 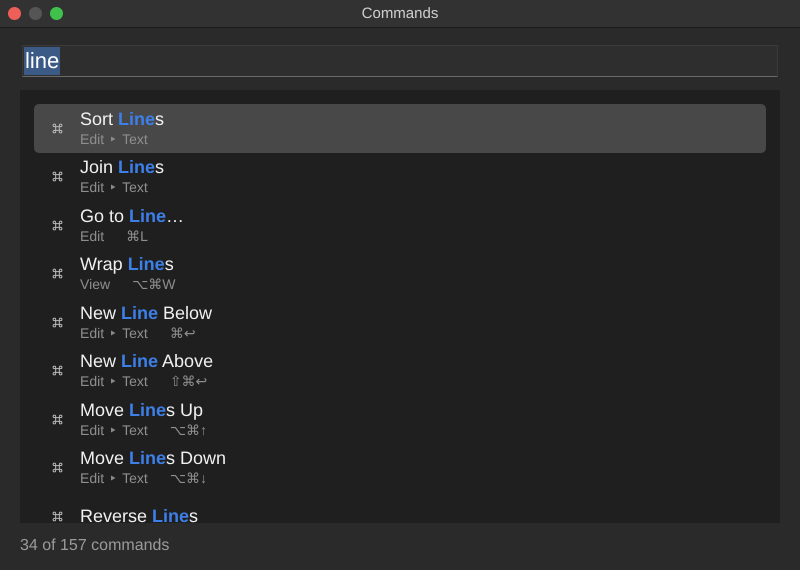 I want to click on command-item: Go to Line… Edit ⌘L, so click(x=400, y=225).